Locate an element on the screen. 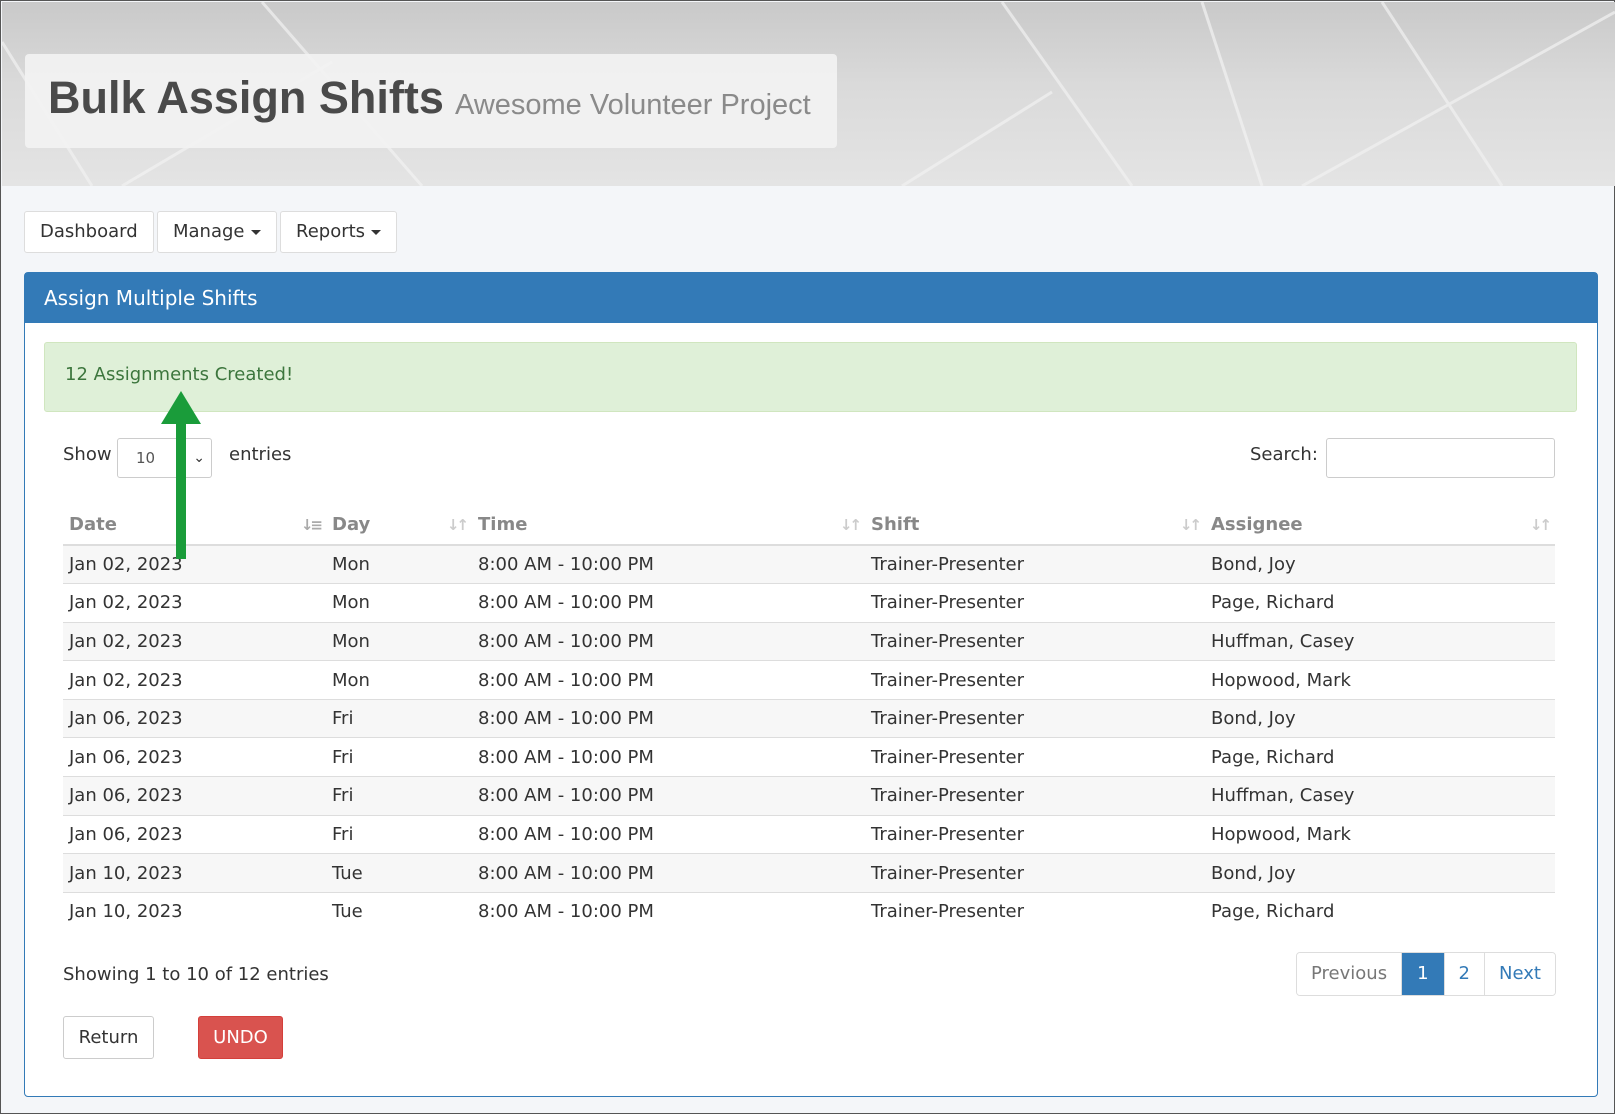  column-header-day: Day ↓↑ is located at coordinates (399, 525).